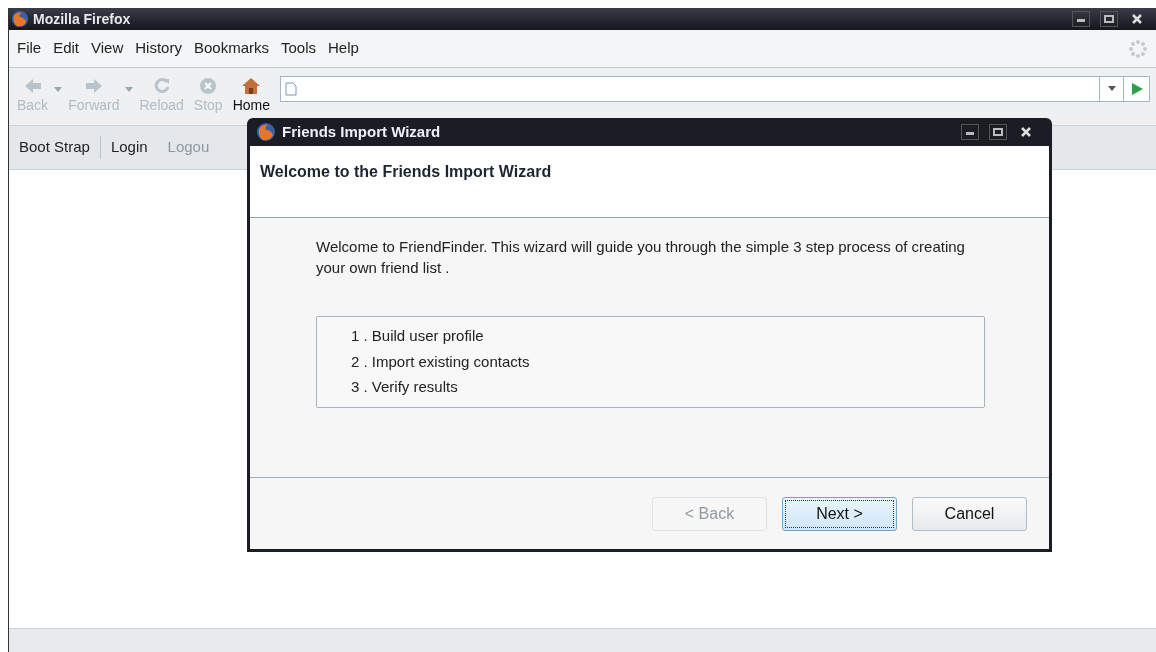  Describe the element at coordinates (208, 86) in the screenshot. I see `stop-icon` at that location.